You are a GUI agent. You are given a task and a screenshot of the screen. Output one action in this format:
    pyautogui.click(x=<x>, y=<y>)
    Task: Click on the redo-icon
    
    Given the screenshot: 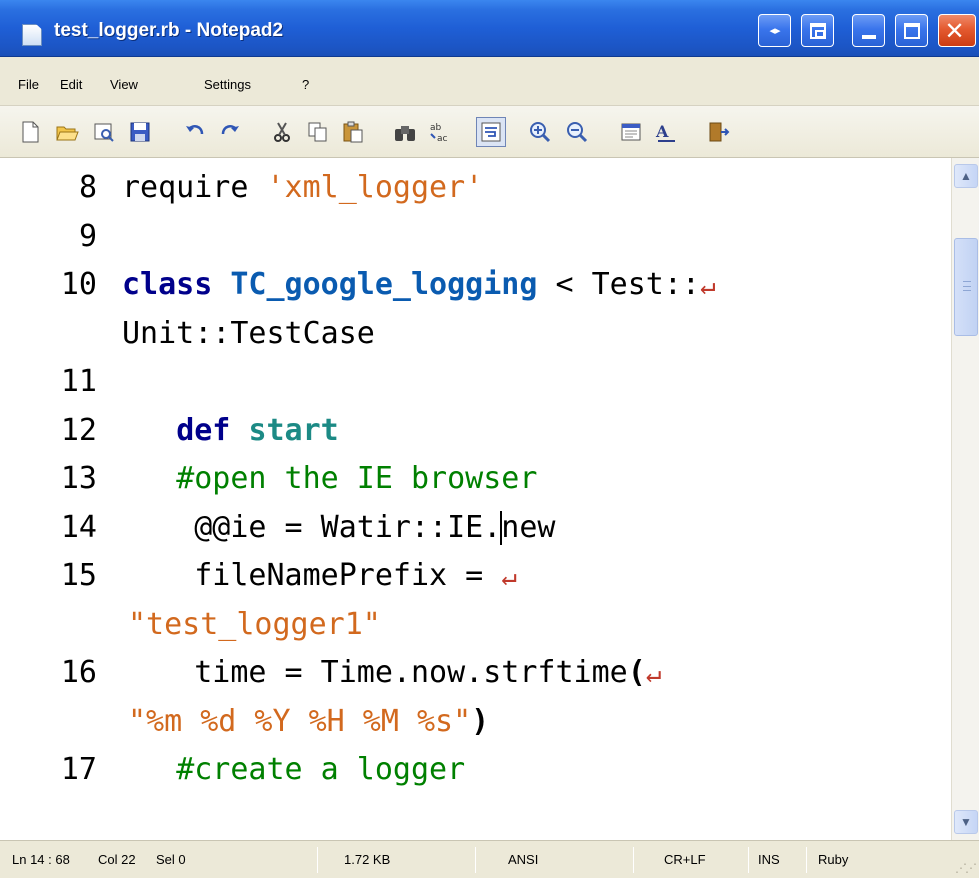 What is the action you would take?
    pyautogui.click(x=230, y=130)
    